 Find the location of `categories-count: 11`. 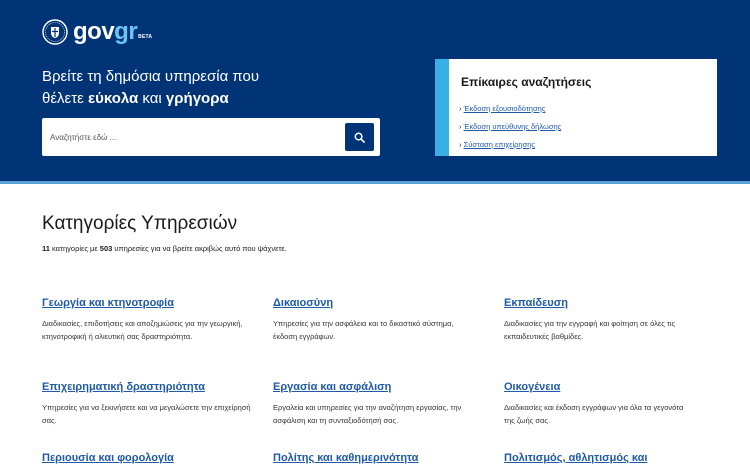

categories-count: 11 is located at coordinates (46, 248).